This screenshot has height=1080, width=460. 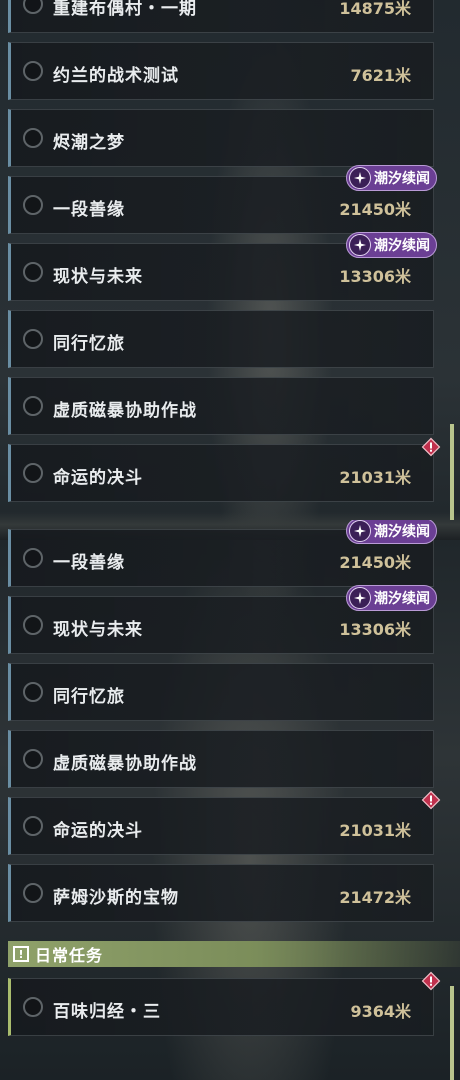 I want to click on quest-row: 约兰的战术测试 7621米, so click(x=221, y=71).